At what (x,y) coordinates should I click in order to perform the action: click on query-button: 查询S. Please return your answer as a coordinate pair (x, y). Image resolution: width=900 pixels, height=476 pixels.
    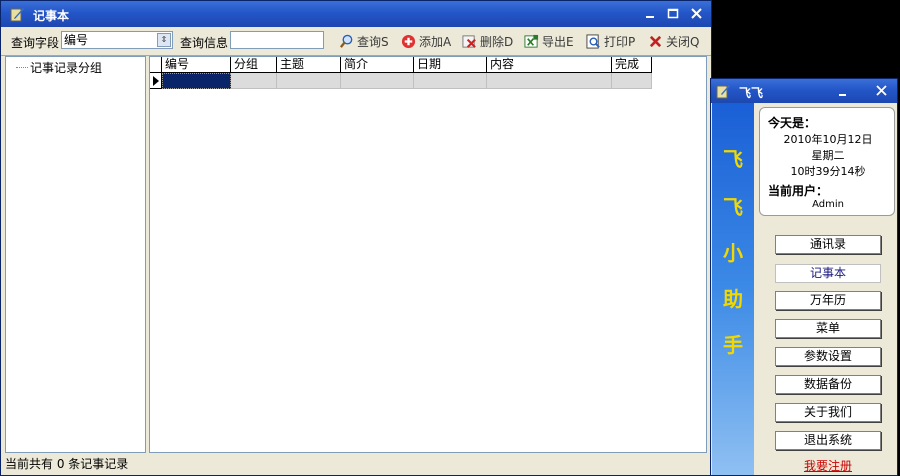
    Looking at the image, I should click on (364, 41).